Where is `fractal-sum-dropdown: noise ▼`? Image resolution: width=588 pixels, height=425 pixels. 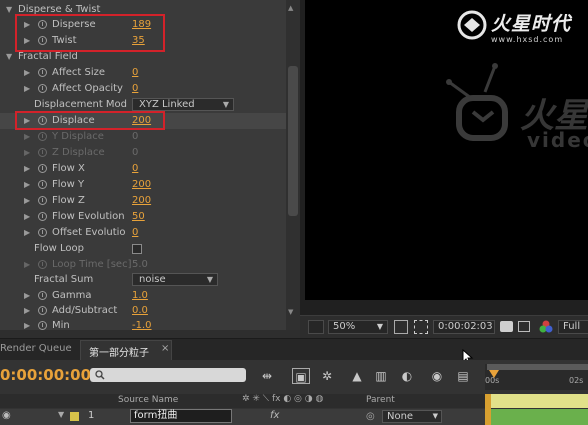 fractal-sum-dropdown: noise ▼ is located at coordinates (175, 279).